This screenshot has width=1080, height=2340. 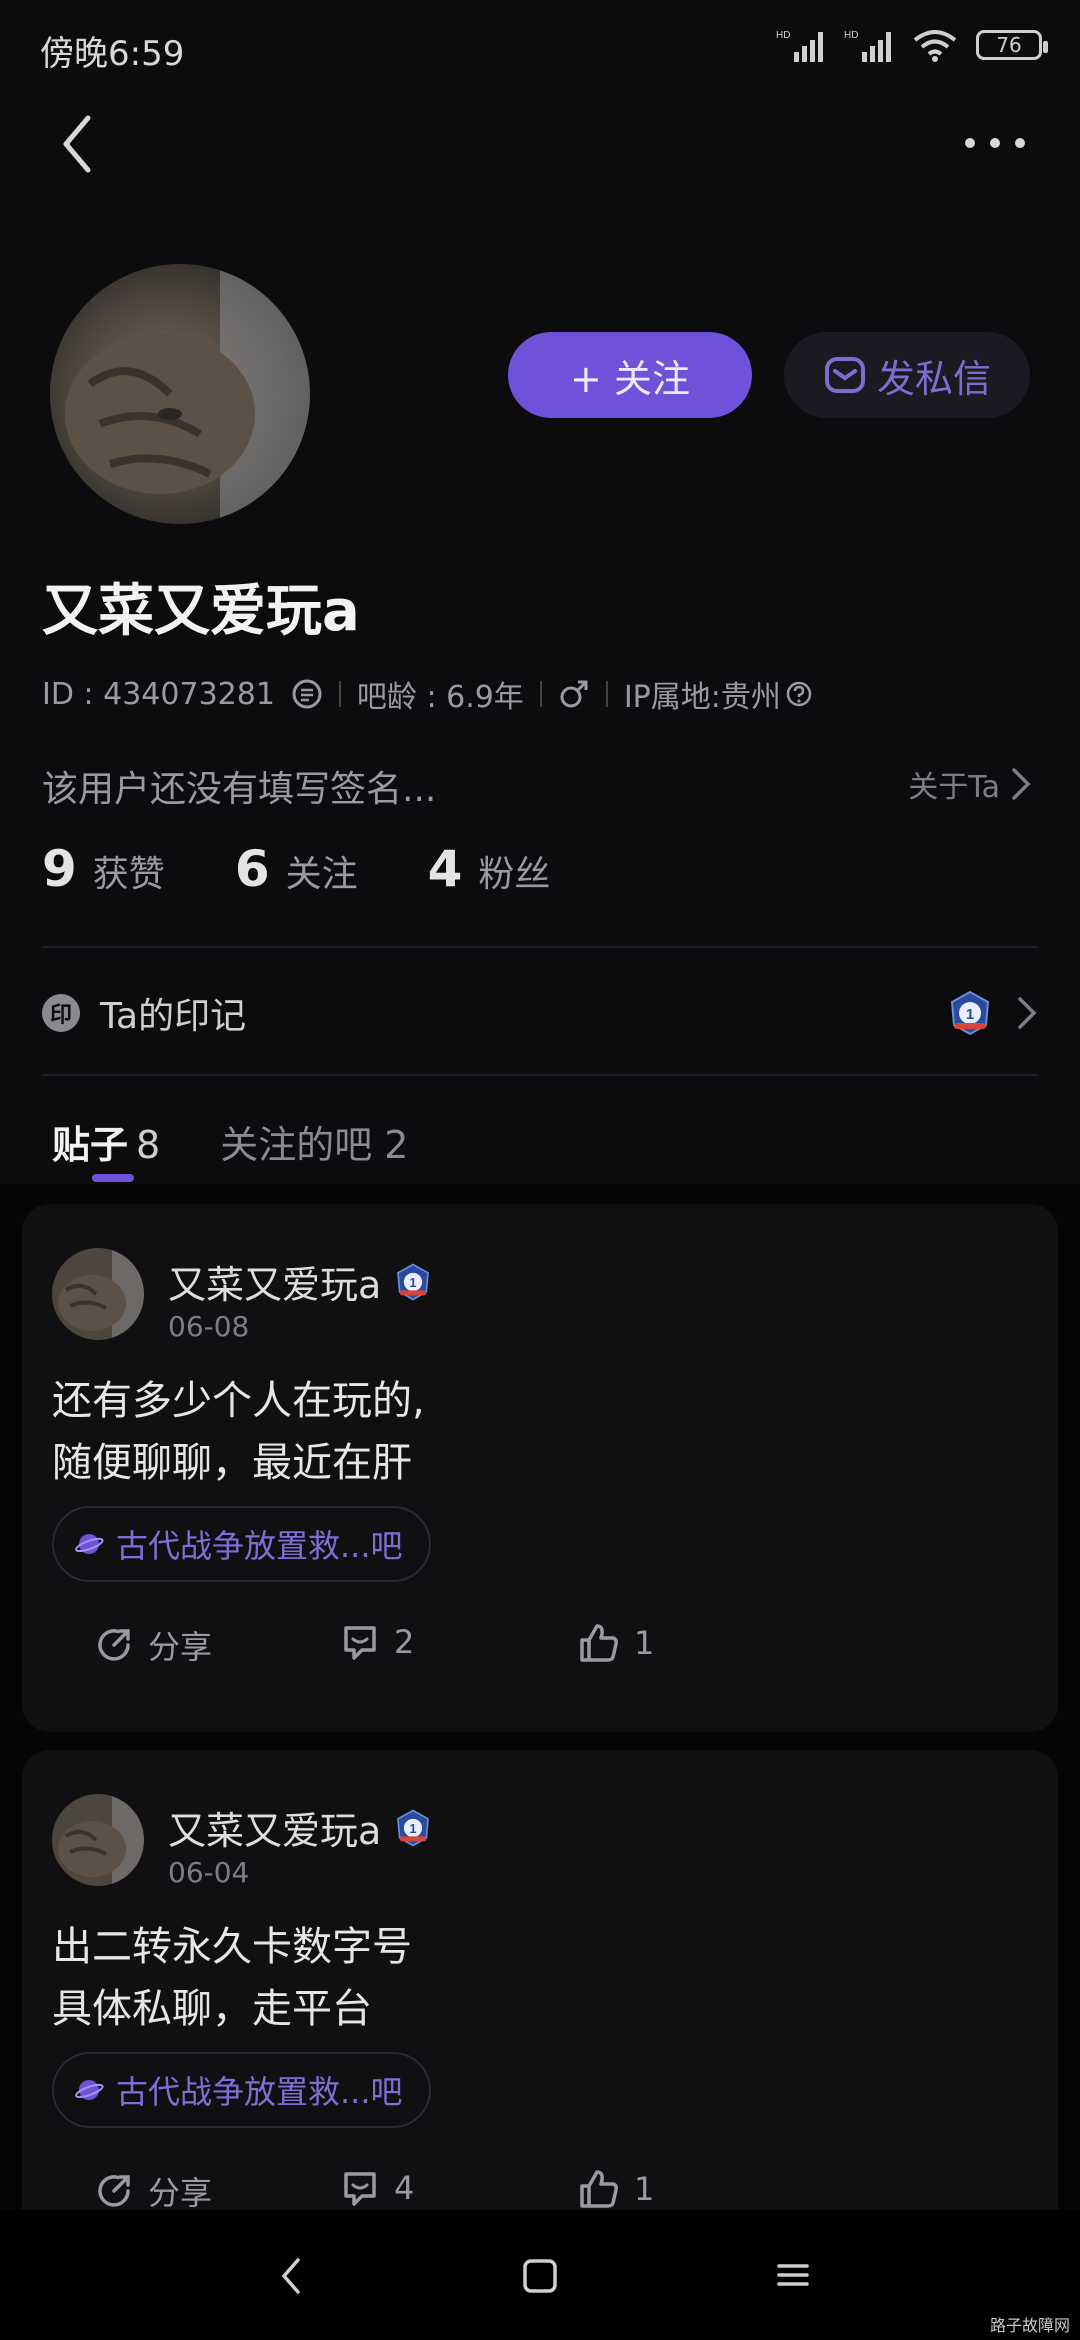 What do you see at coordinates (59, 869) in the screenshot?
I see `stat-number: 9` at bounding box center [59, 869].